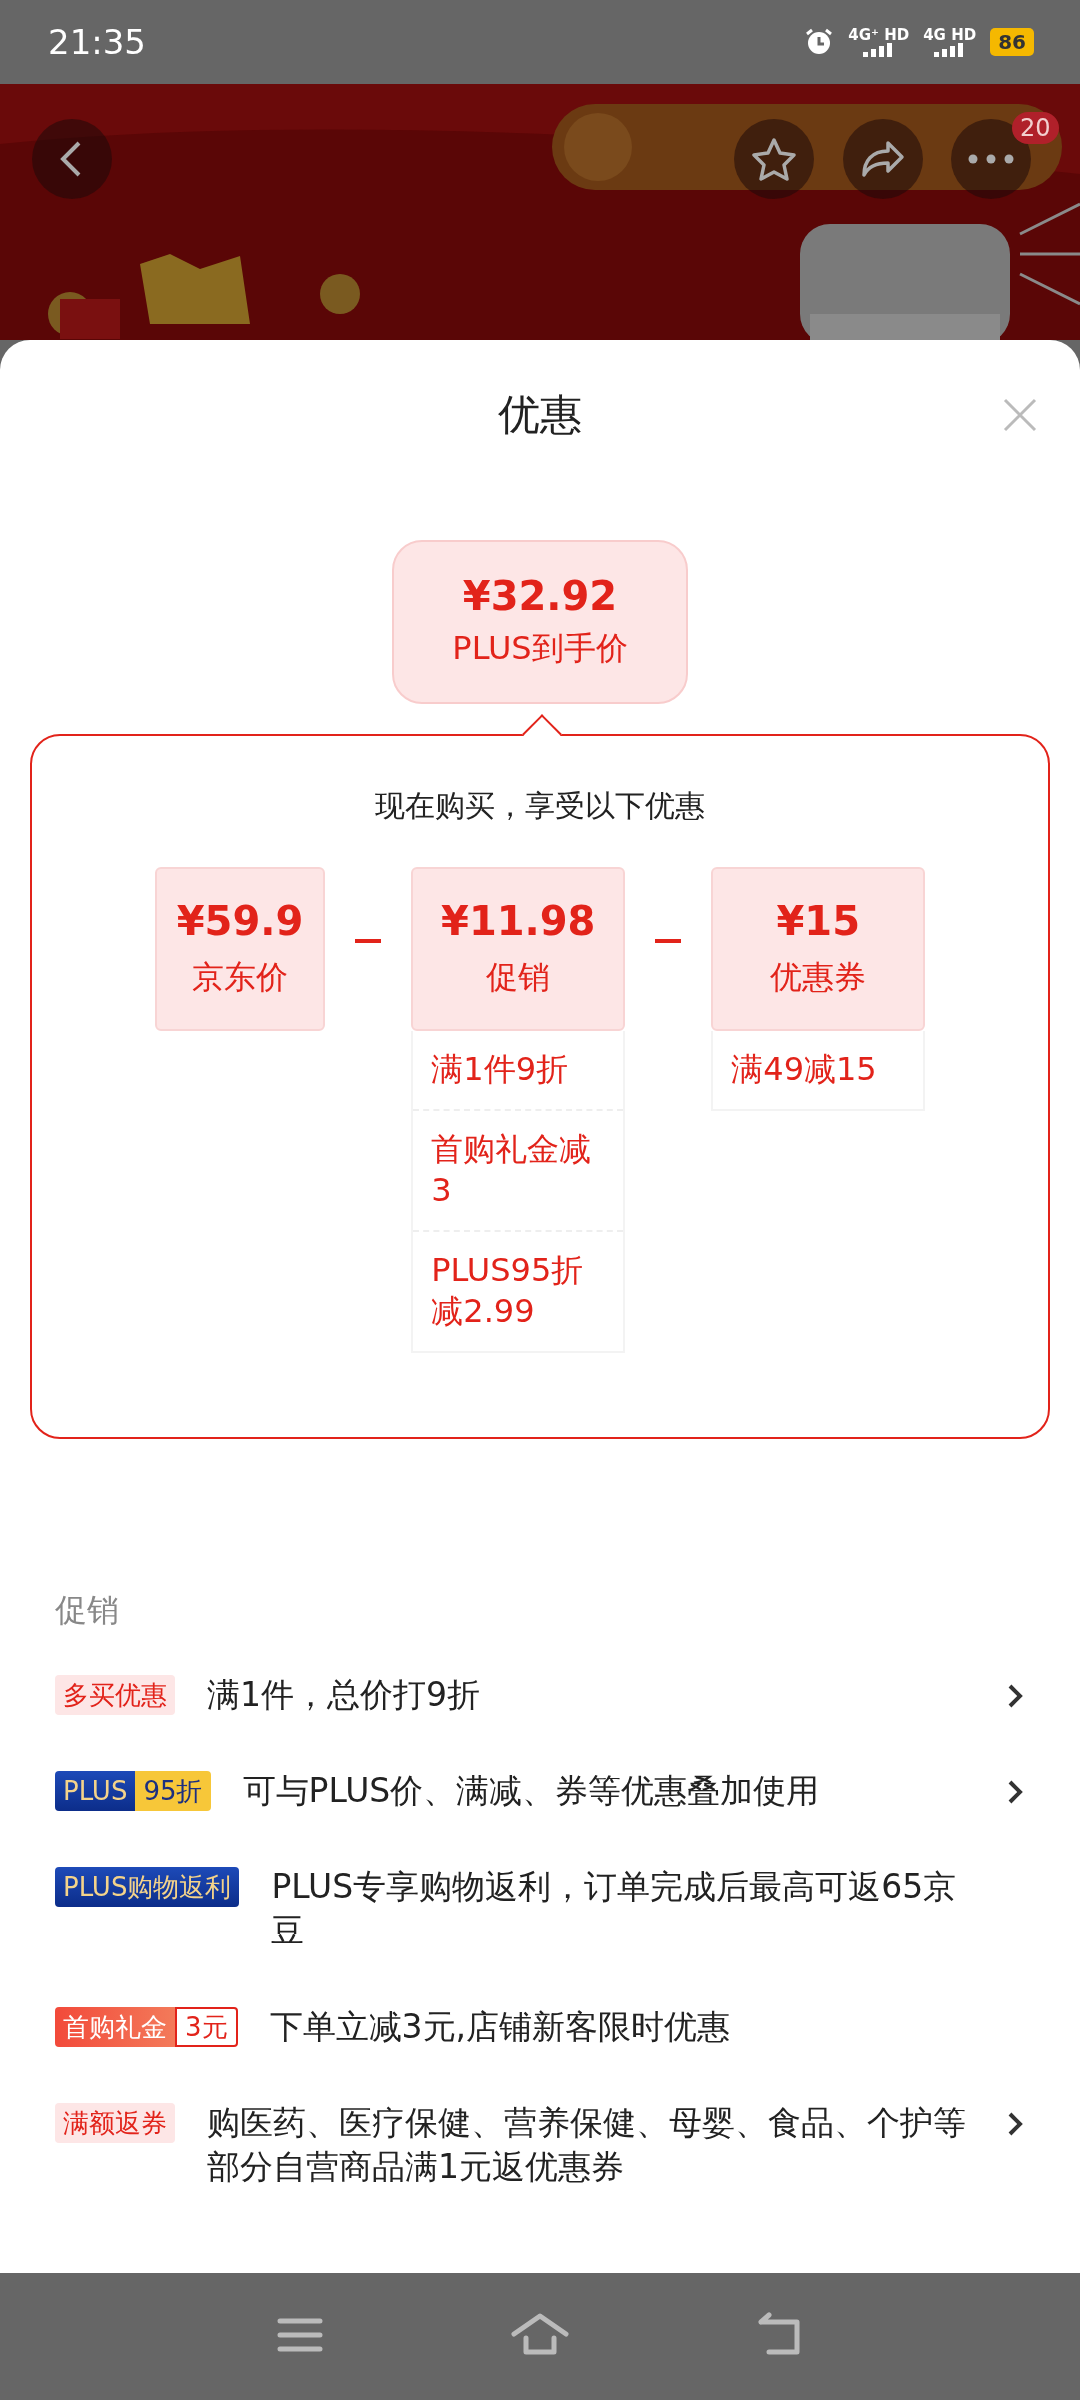 This screenshot has width=1080, height=2400. I want to click on alarm-icon, so click(819, 42).